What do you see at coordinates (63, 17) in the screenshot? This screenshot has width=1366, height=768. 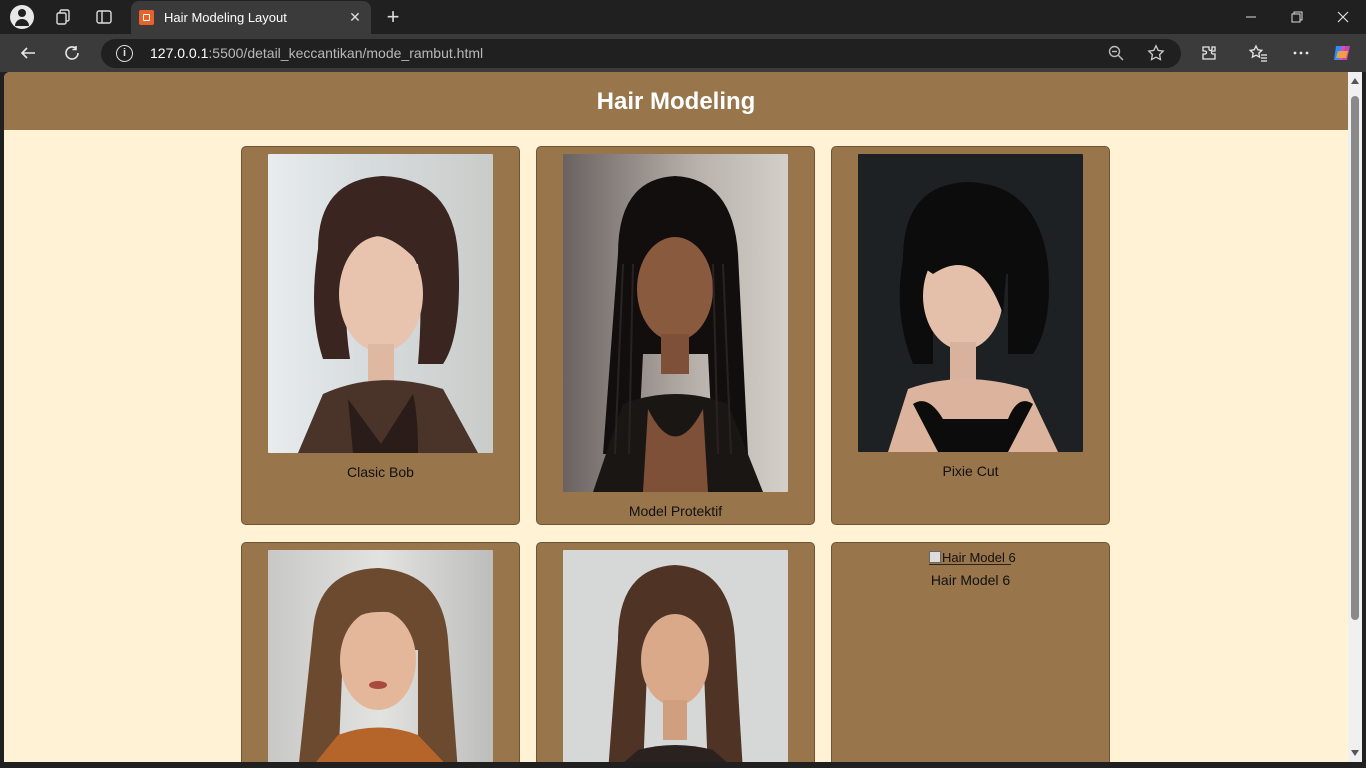 I see `workspaces-icon` at bounding box center [63, 17].